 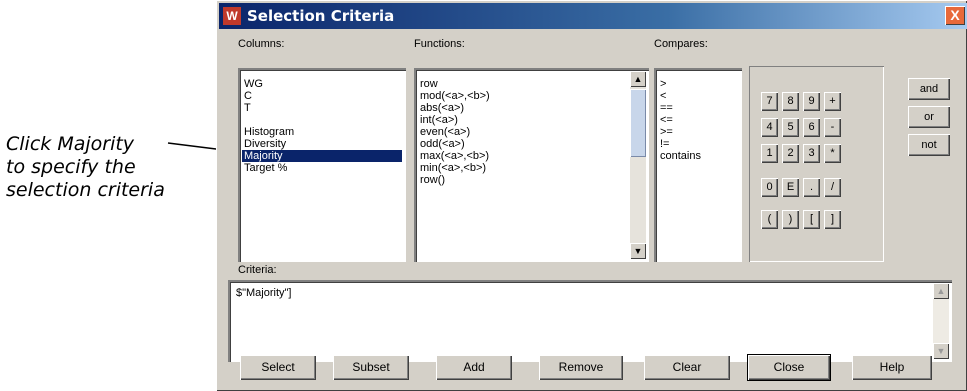 I want to click on callout-line-2: to specify the, so click(x=71, y=167).